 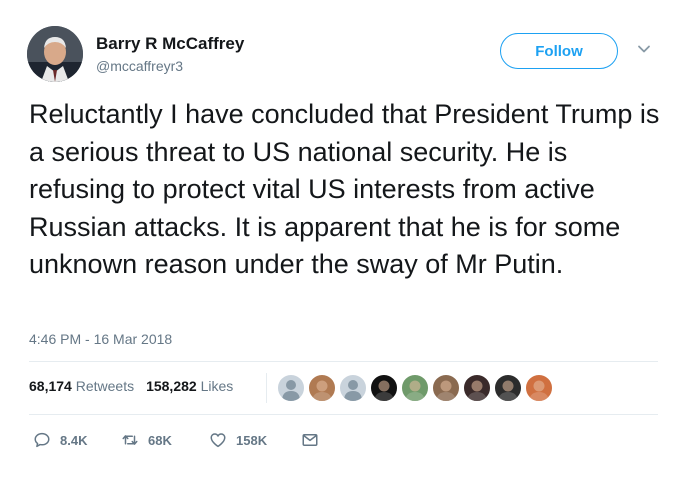 I want to click on retweet-count: 68K, so click(x=160, y=440).